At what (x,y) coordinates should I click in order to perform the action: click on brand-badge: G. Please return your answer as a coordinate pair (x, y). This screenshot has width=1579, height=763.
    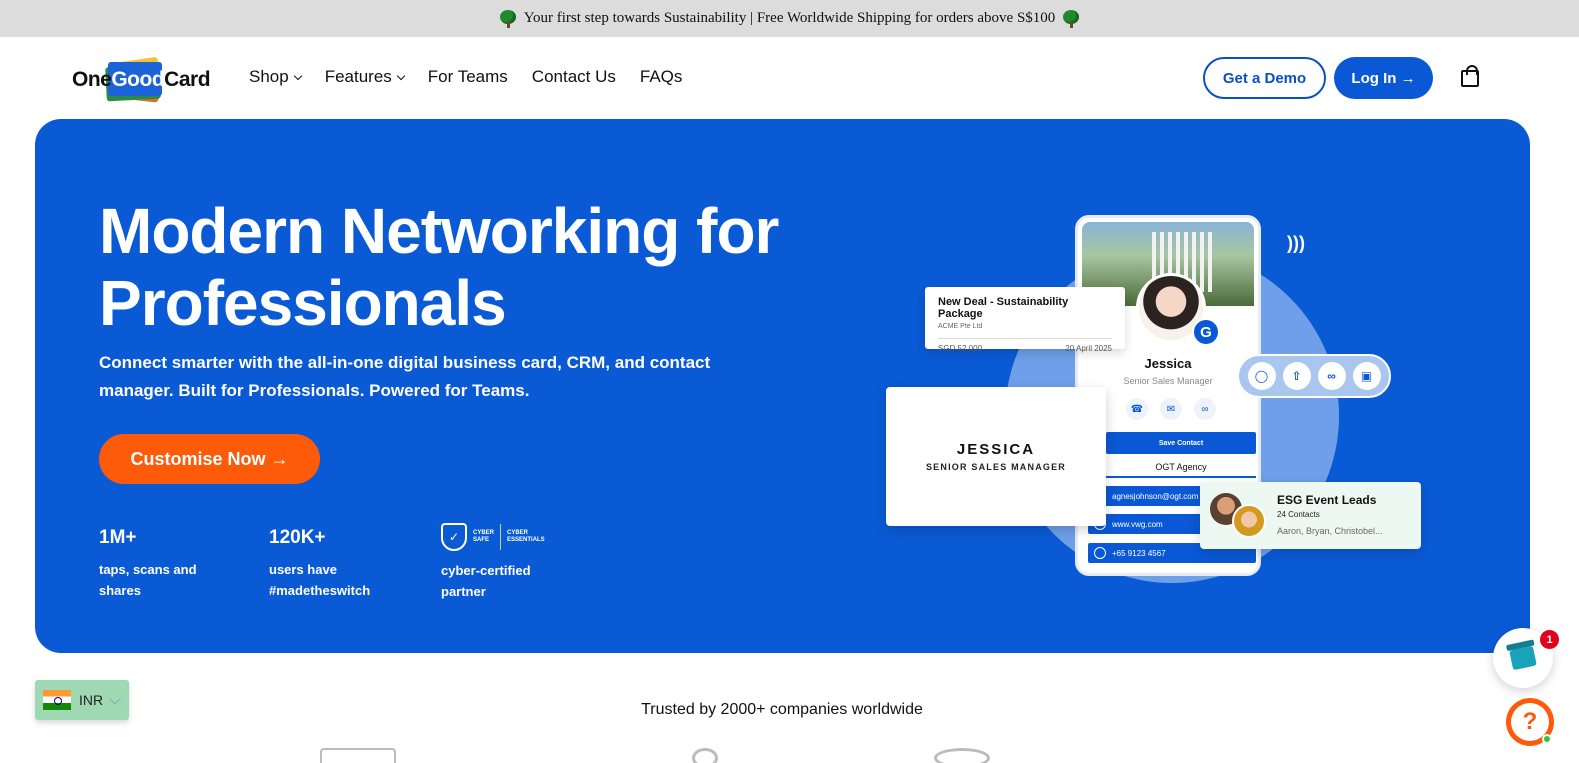
    Looking at the image, I should click on (1206, 332).